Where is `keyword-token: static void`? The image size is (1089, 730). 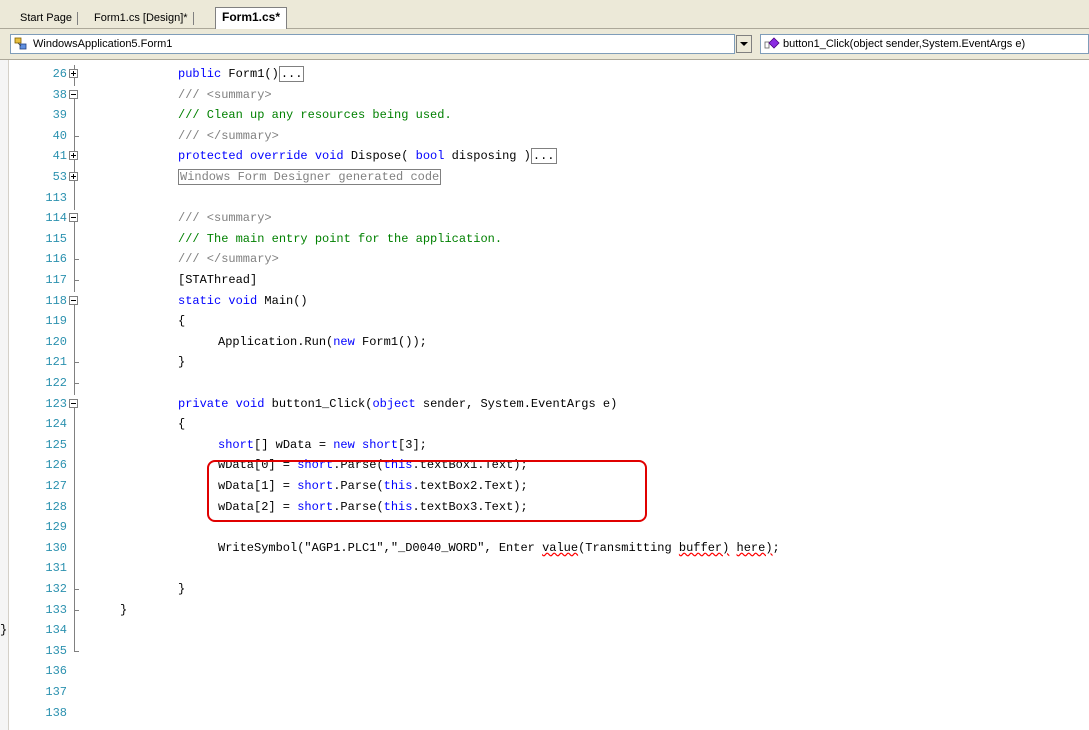 keyword-token: static void is located at coordinates (218, 300).